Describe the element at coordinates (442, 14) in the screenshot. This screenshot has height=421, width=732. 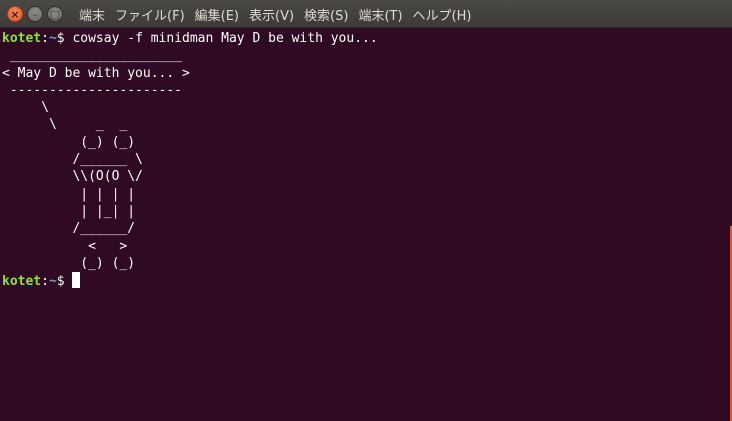
I see `menu-help: ヘルプ(H)` at that location.